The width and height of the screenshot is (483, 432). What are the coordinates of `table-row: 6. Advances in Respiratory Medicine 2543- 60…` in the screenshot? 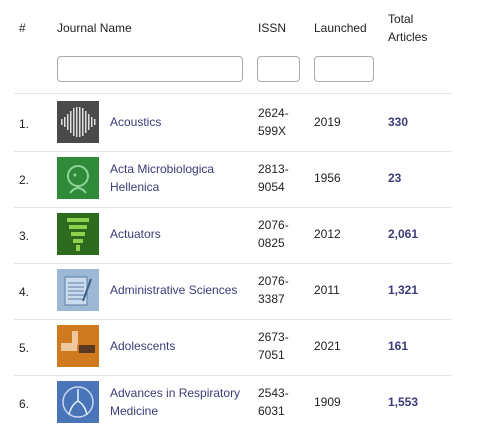 It's located at (241, 404).